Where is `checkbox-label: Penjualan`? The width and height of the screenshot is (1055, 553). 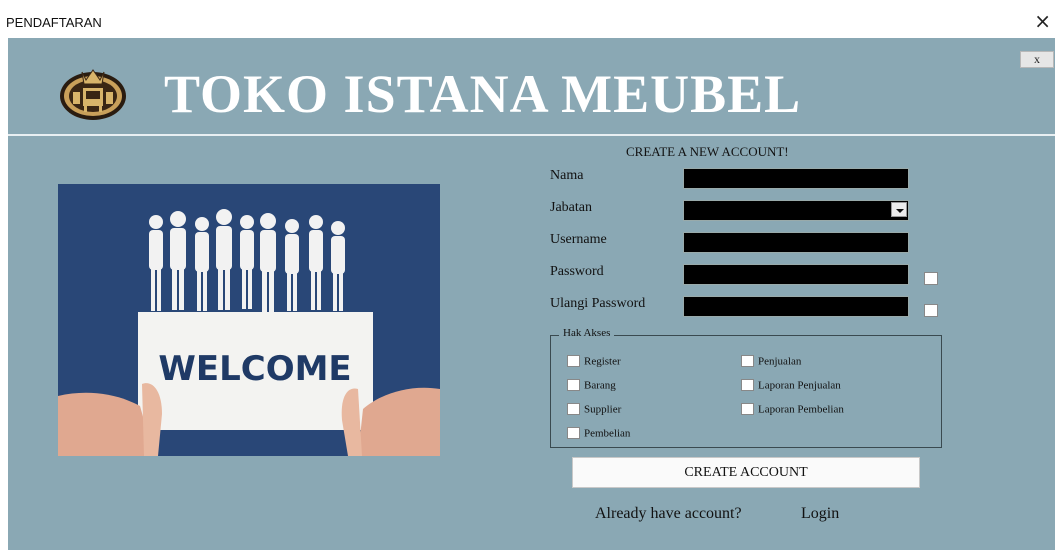
checkbox-label: Penjualan is located at coordinates (780, 361).